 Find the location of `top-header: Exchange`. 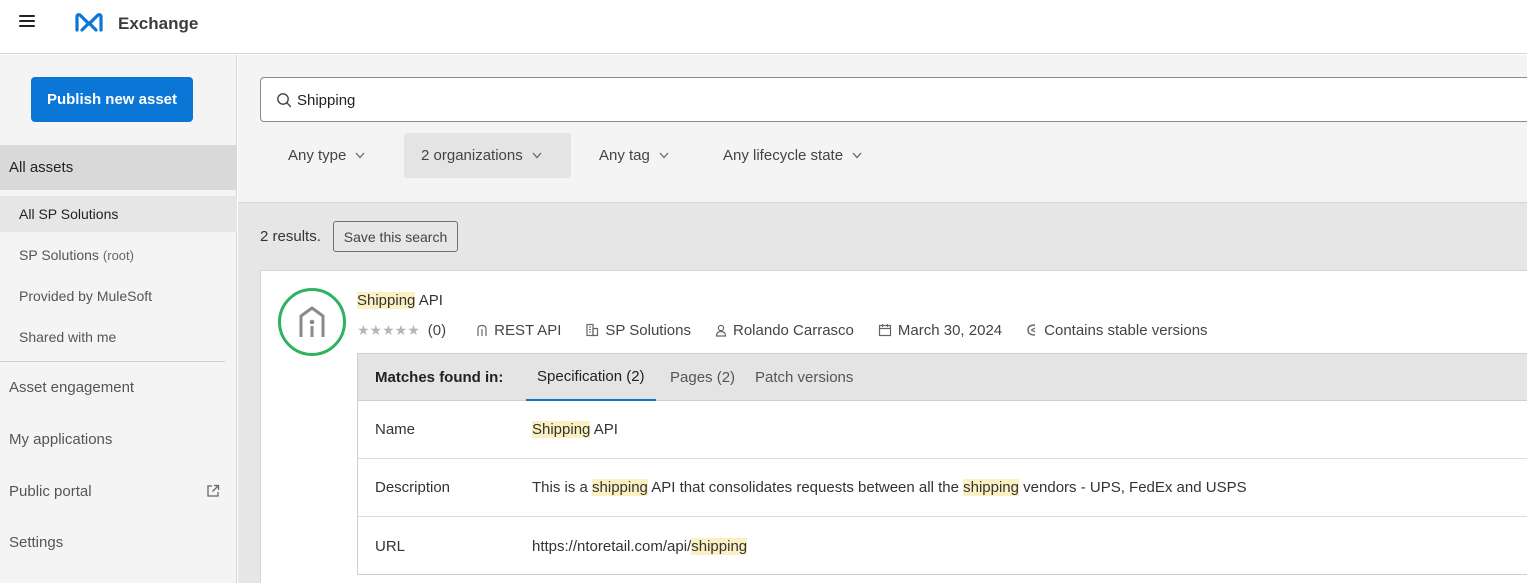

top-header: Exchange is located at coordinates (763, 27).